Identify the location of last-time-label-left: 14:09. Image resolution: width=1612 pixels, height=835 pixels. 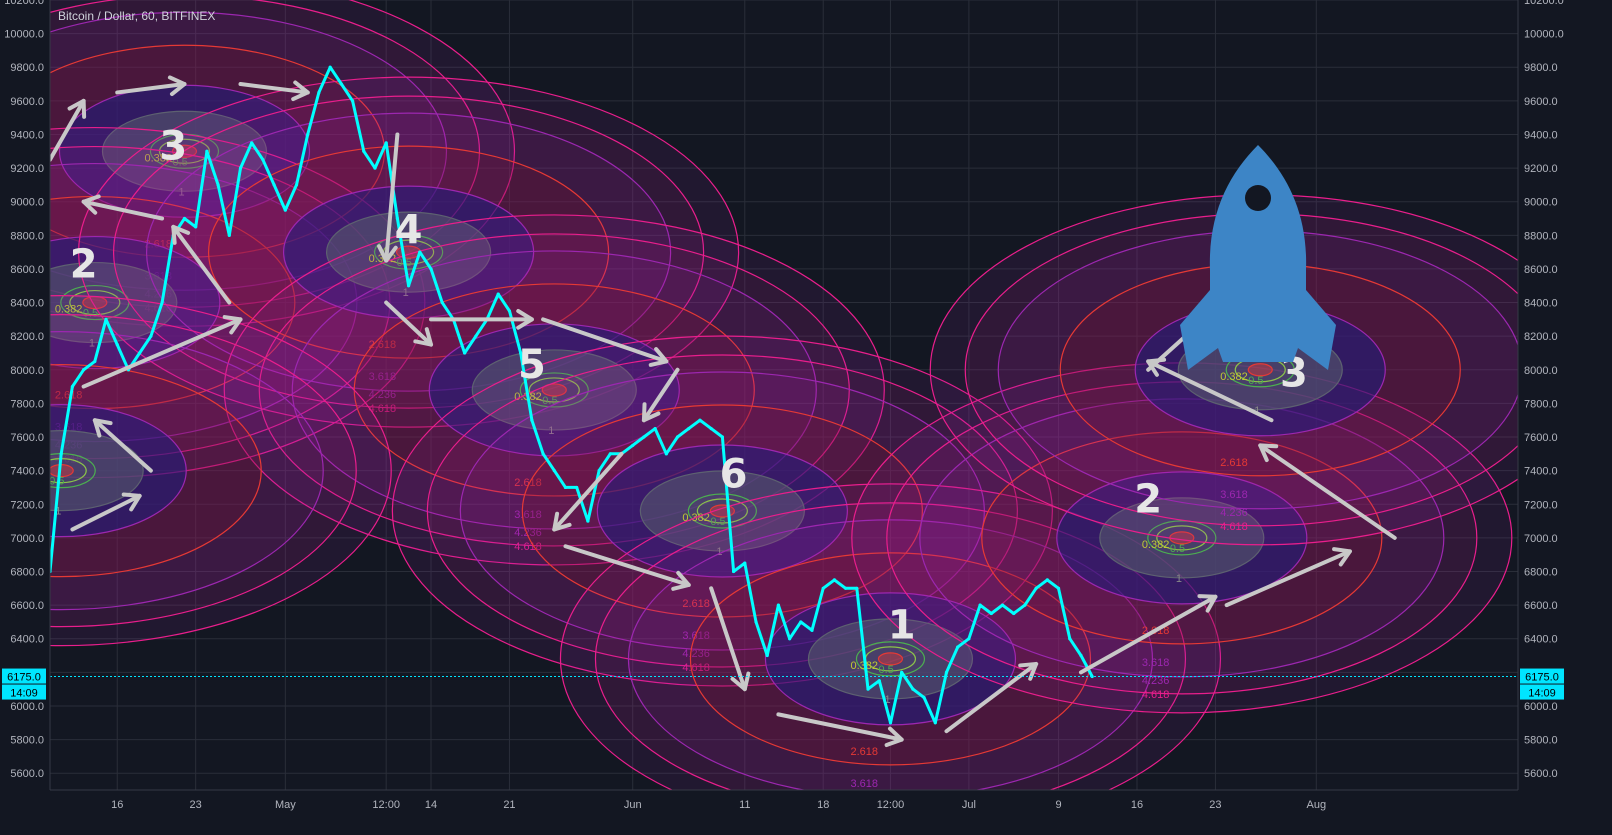
(24, 694).